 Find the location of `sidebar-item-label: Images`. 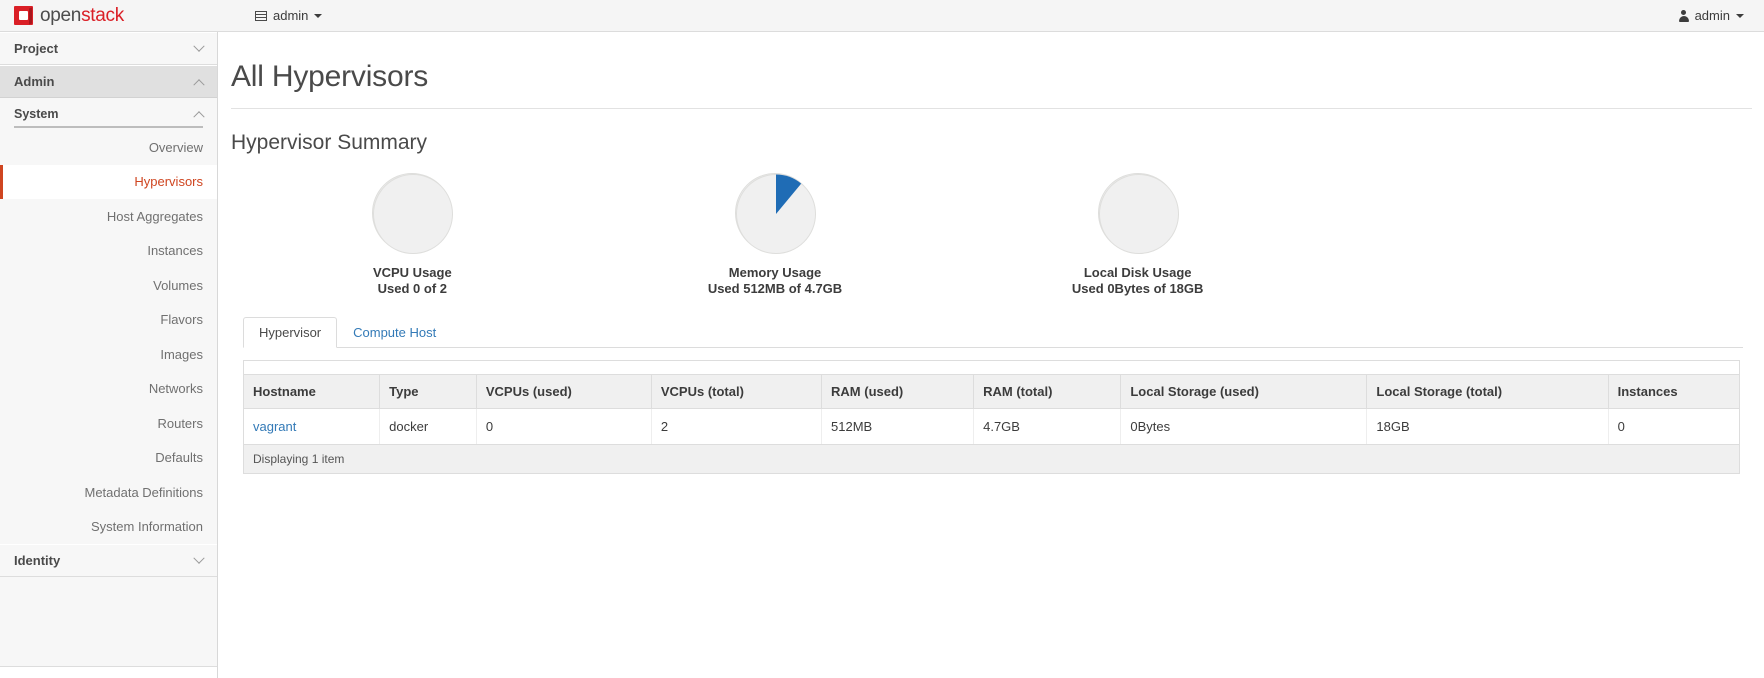

sidebar-item-label: Images is located at coordinates (181, 354).